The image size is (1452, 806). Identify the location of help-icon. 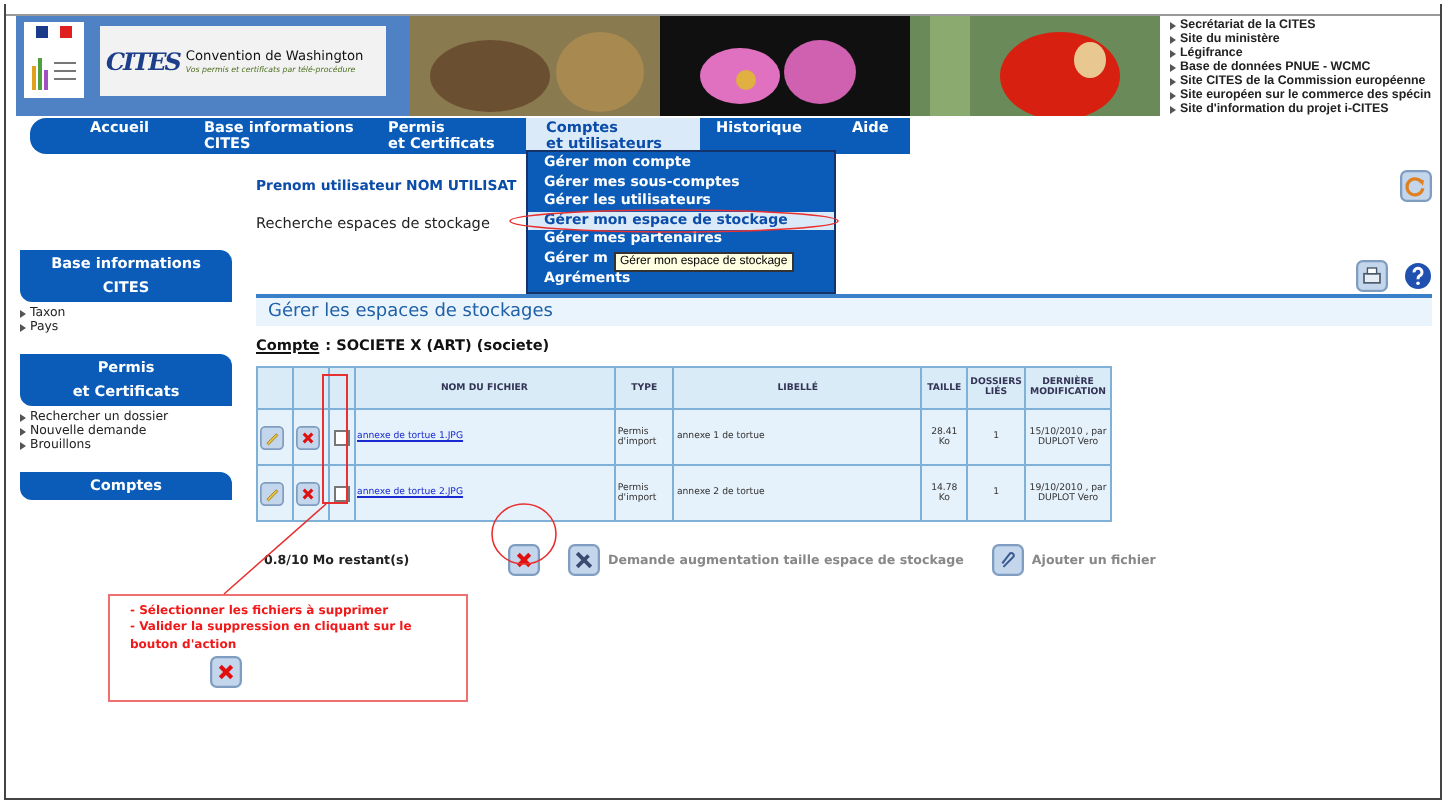
(1418, 276).